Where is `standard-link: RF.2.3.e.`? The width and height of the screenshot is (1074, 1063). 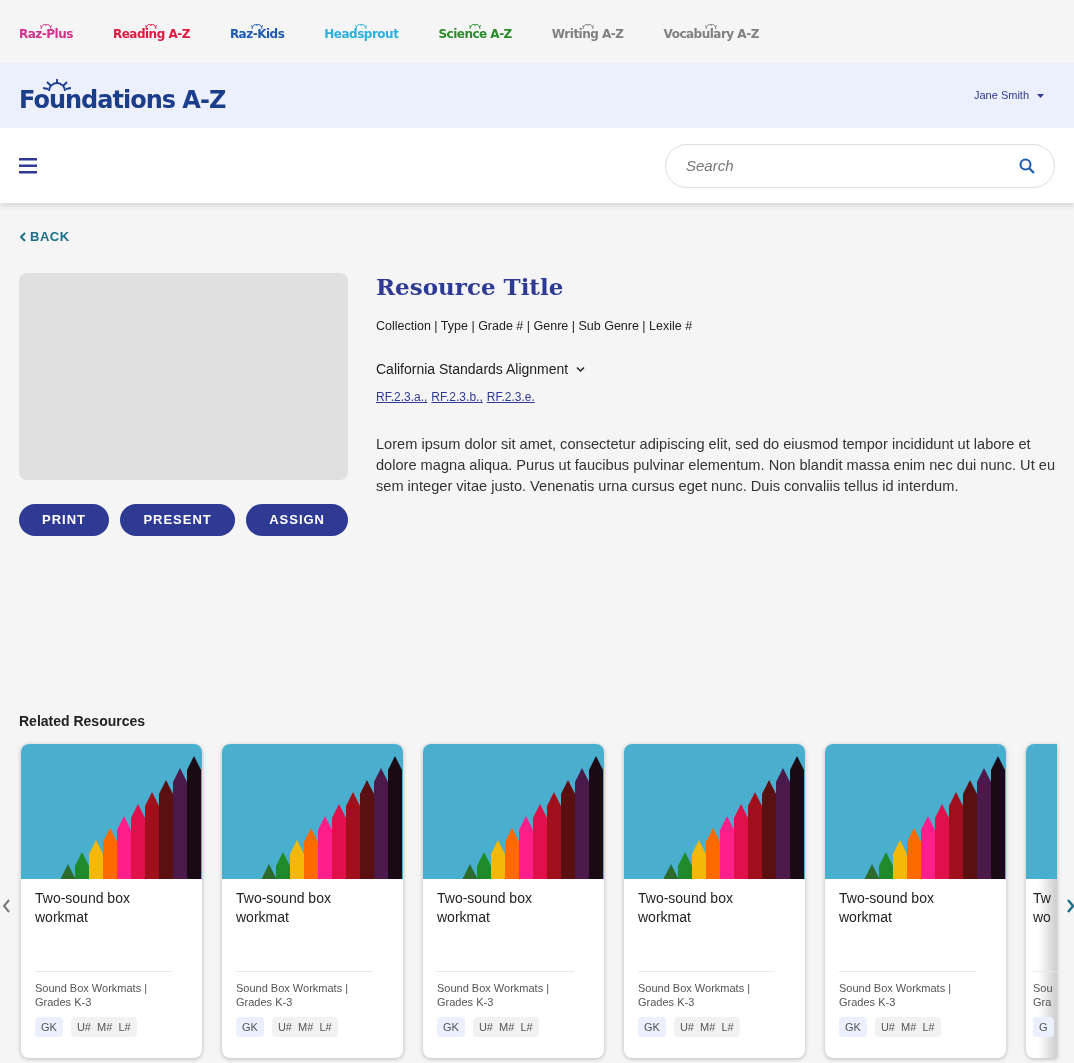
standard-link: RF.2.3.e. is located at coordinates (510, 397).